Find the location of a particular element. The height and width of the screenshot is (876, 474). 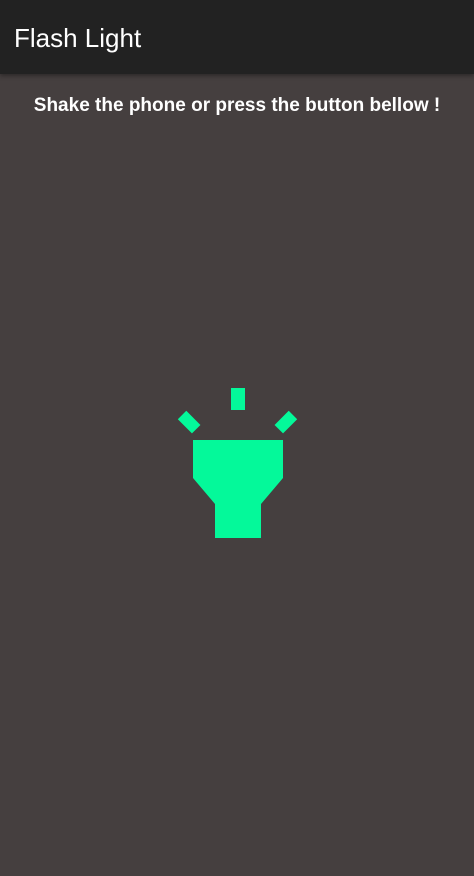

flashlight-icon is located at coordinates (237, 463).